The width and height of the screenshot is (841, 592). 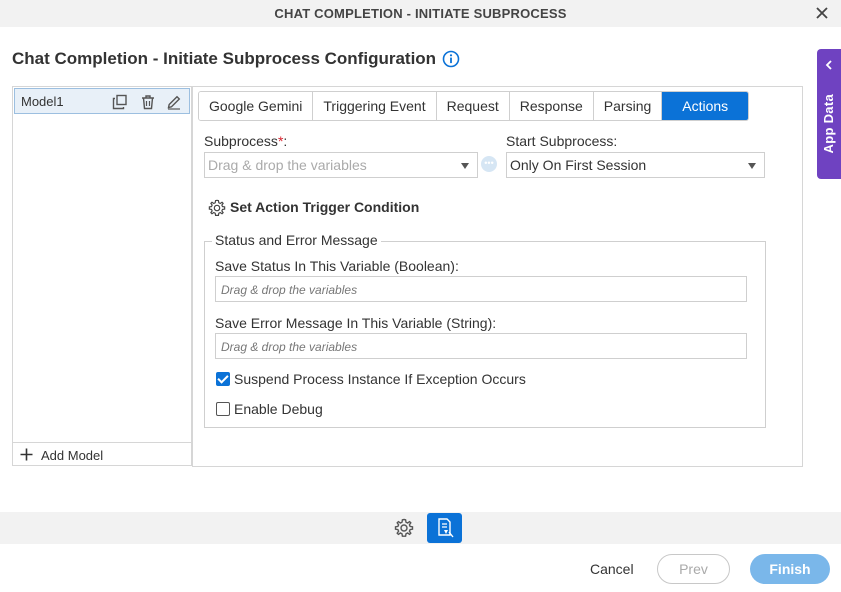 I want to click on bottom-toolstrip, so click(x=420, y=528).